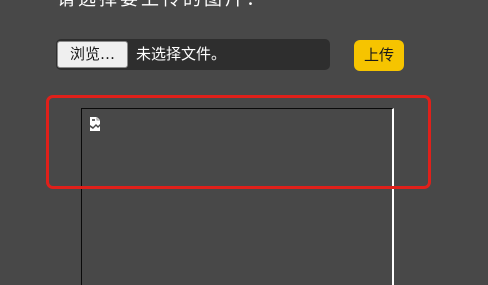 The width and height of the screenshot is (488, 285). I want to click on upload-button: 上传, so click(379, 55).